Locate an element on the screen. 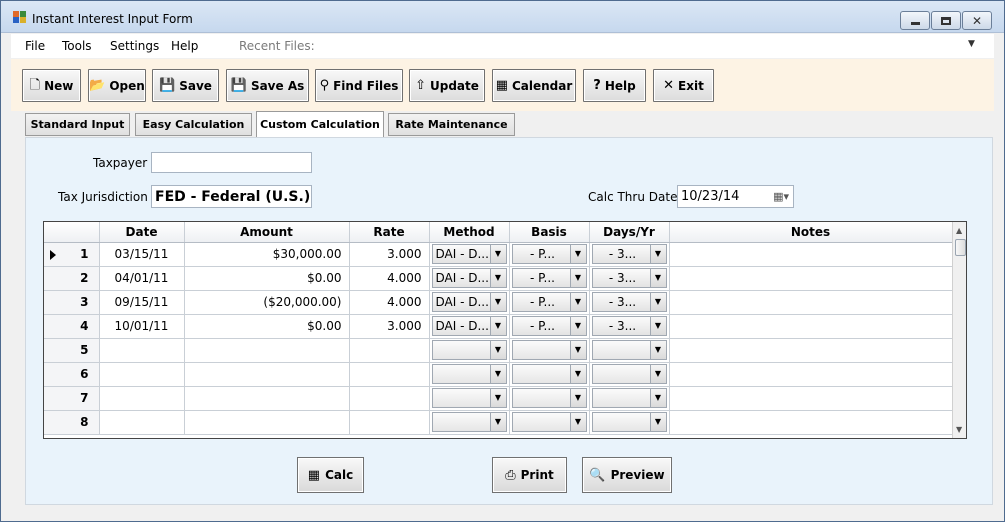  row-header: 8 is located at coordinates (72, 422).